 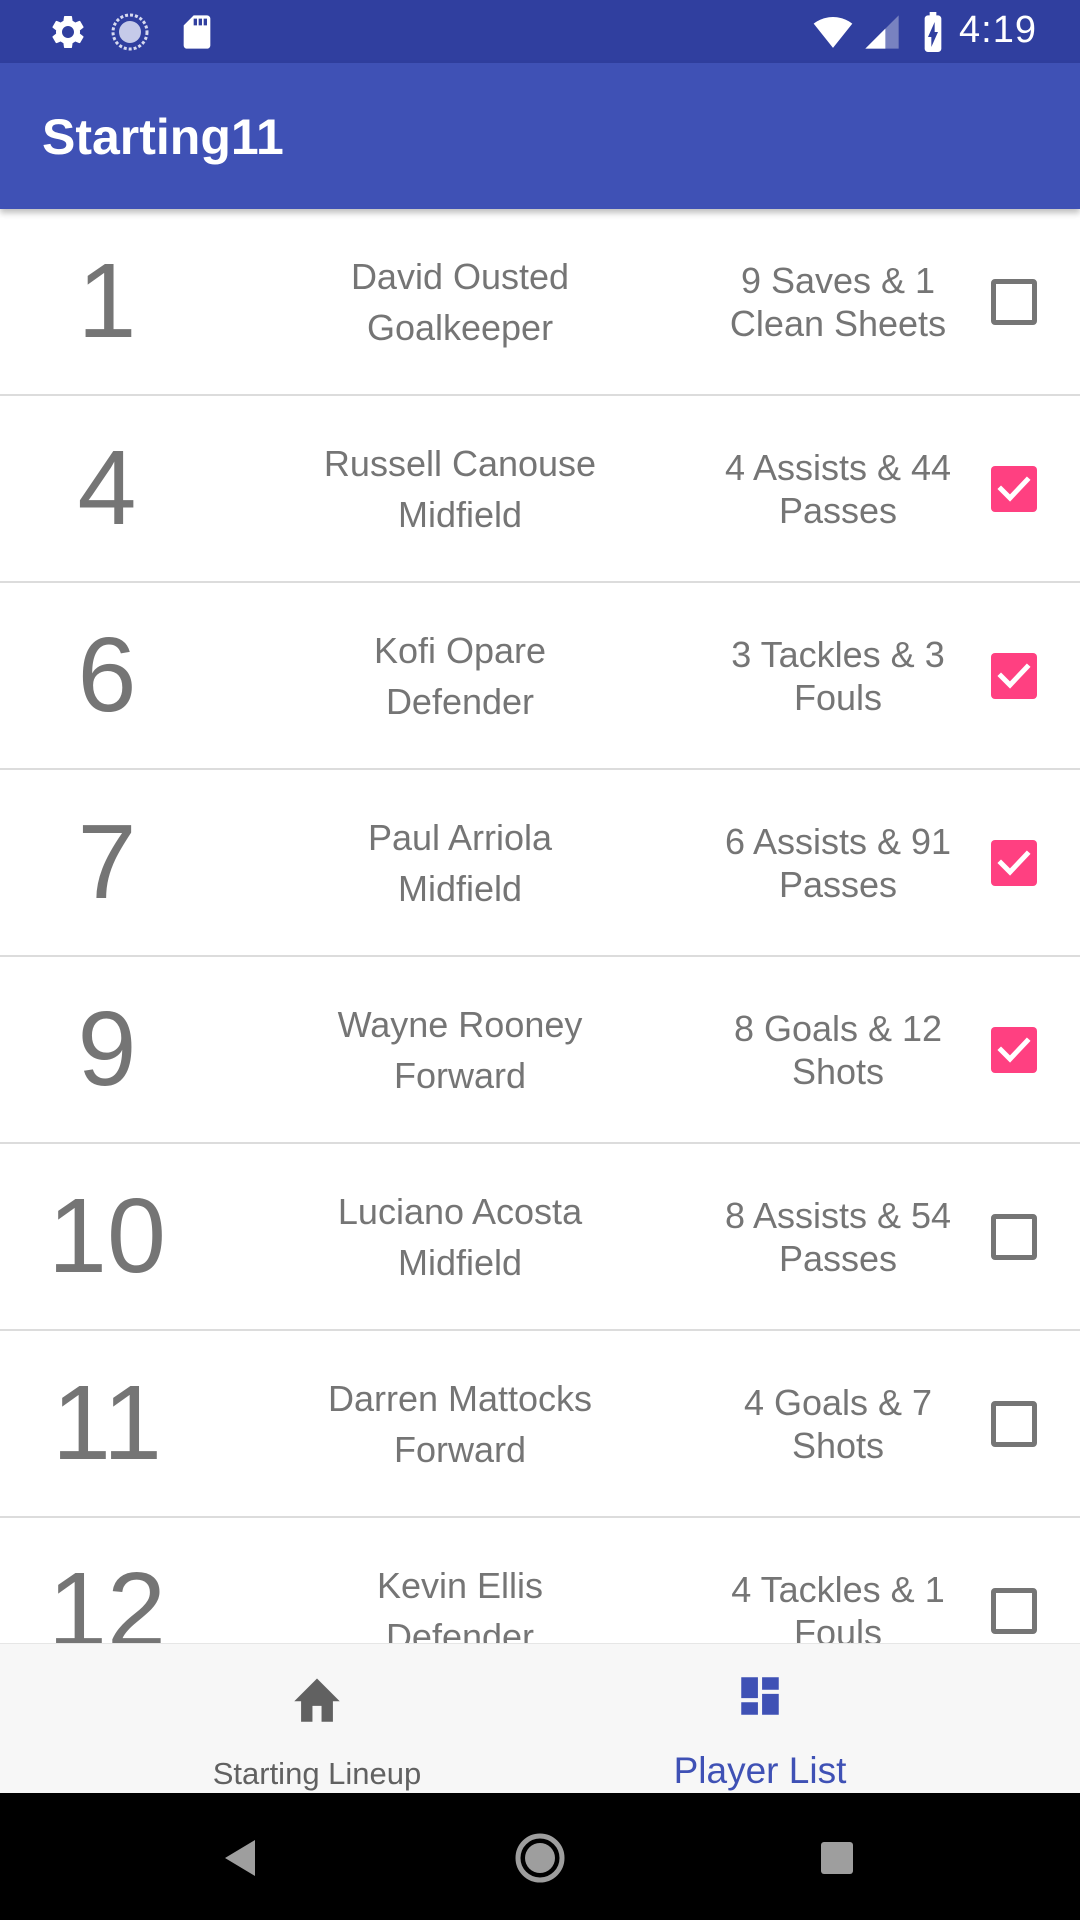 I want to click on player-position: Goalkeeper, so click(x=460, y=327).